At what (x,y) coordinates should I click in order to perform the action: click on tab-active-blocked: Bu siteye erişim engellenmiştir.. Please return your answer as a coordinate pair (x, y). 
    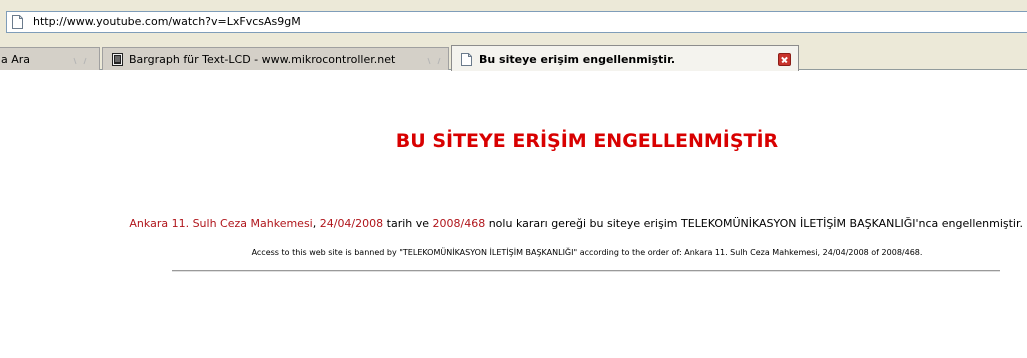
    Looking at the image, I should click on (625, 58).